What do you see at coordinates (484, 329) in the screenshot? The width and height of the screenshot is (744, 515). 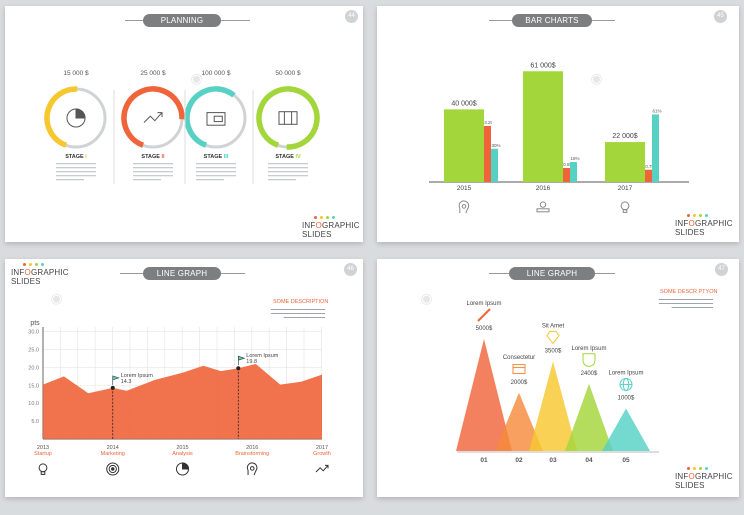 I see `peak-value: 5000$` at bounding box center [484, 329].